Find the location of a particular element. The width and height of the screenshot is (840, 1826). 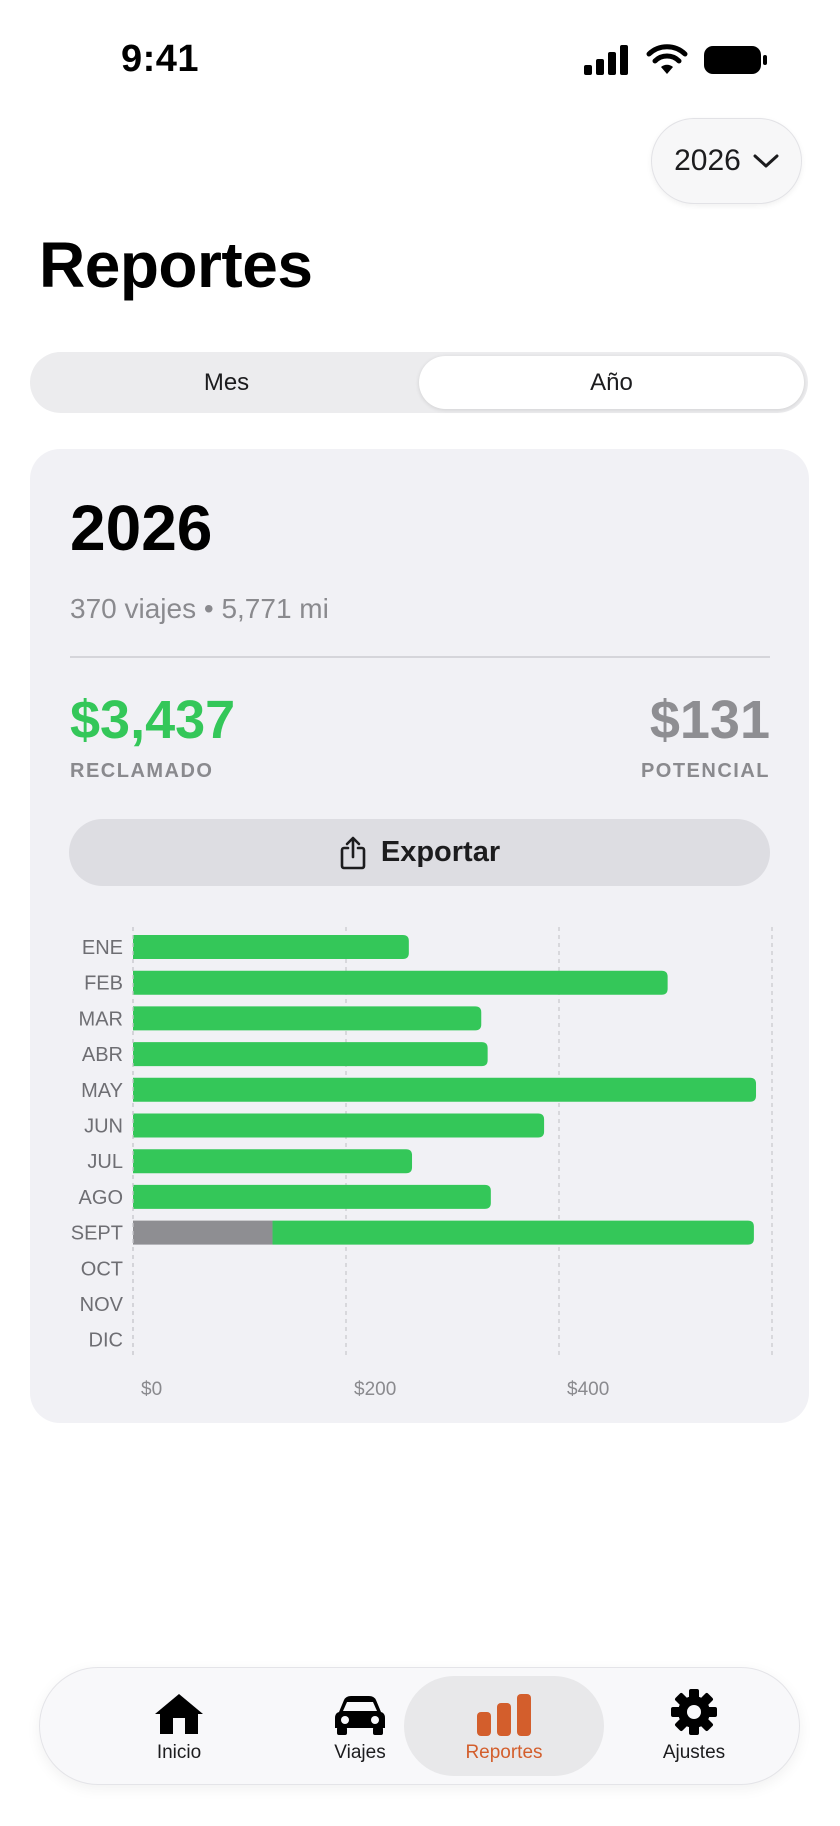

wifi-icon is located at coordinates (667, 59).